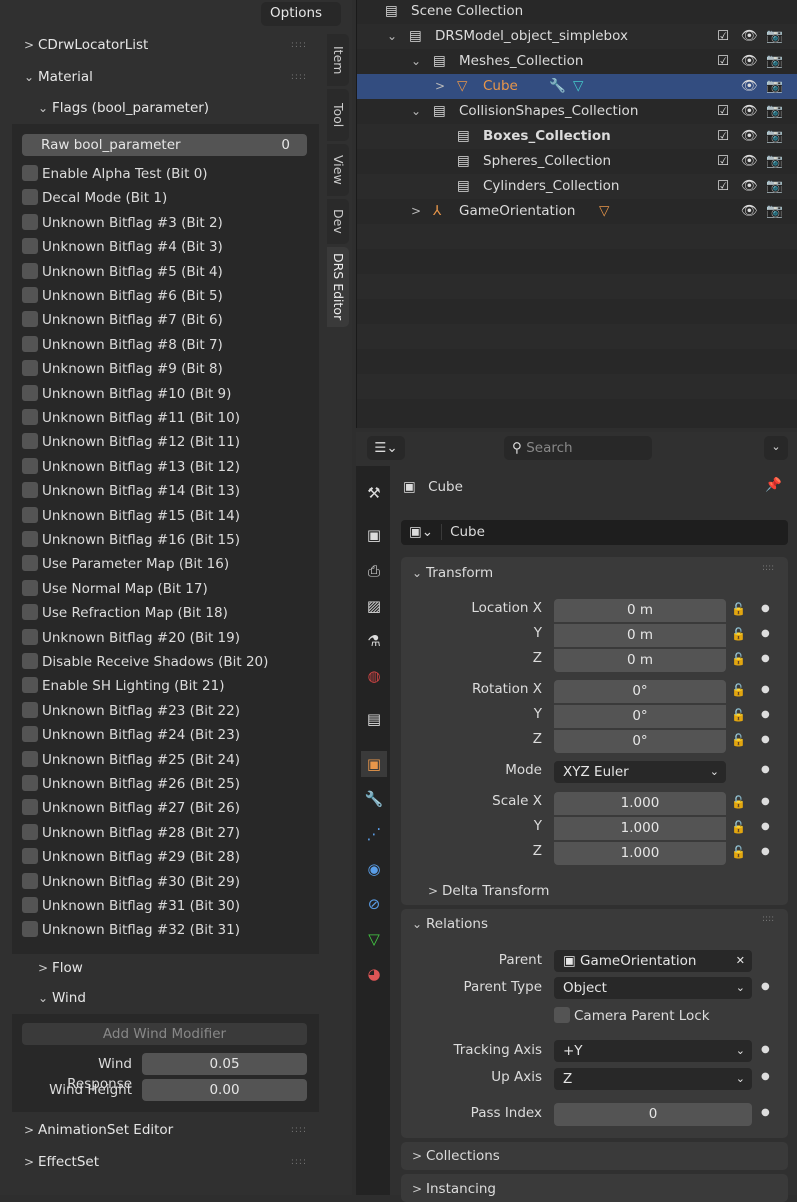 The image size is (797, 1202). Describe the element at coordinates (164, 1034) in the screenshot. I see `add-wind-modifier-button: Add Wind Modifier` at that location.